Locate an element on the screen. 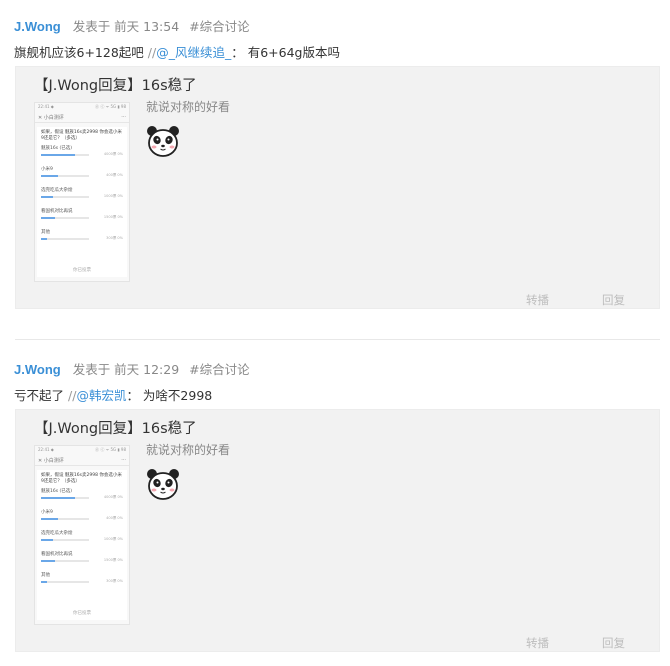 The image size is (670, 666). mention-text: ： 为啥不2998 is located at coordinates (169, 395).